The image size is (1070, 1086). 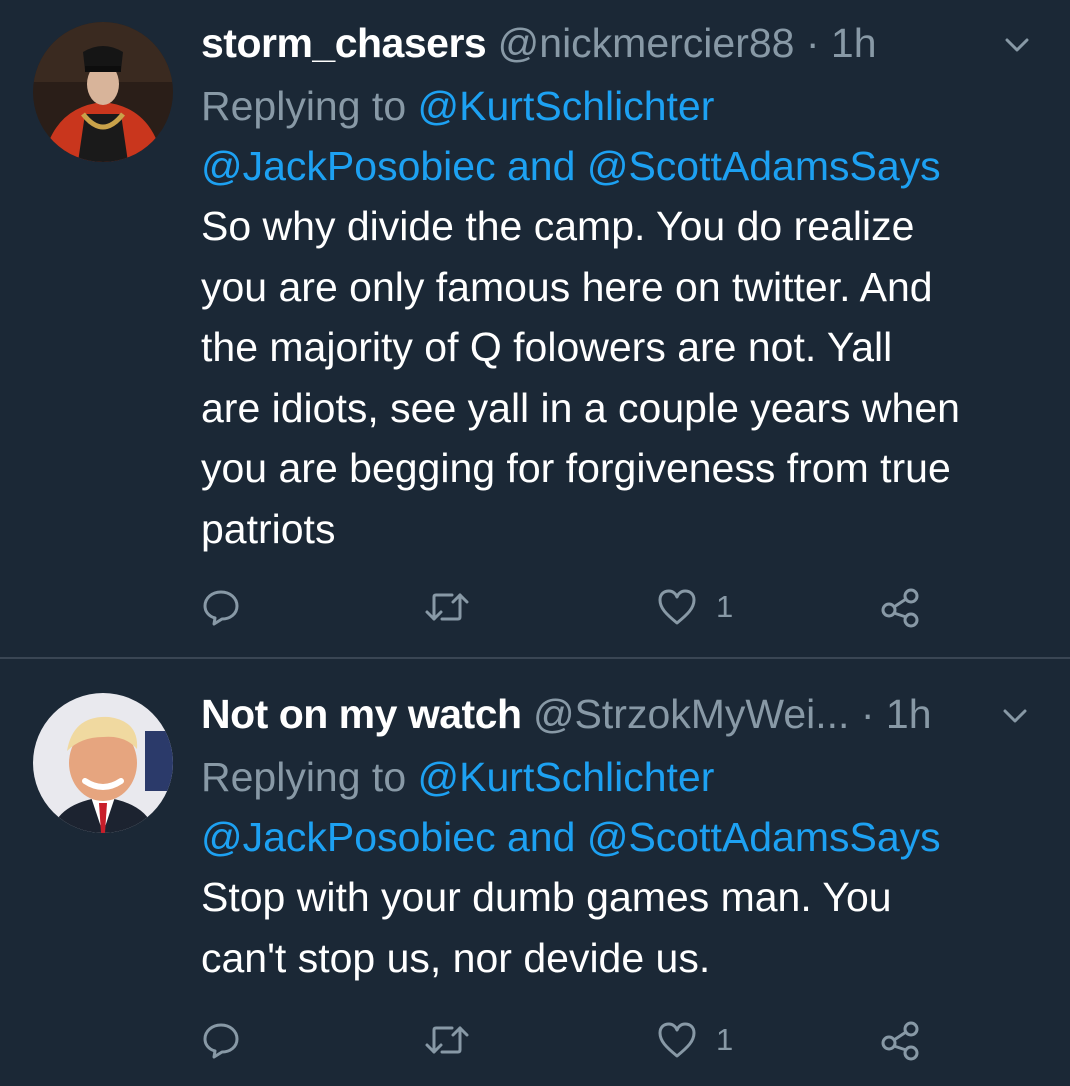 What do you see at coordinates (268, 528) in the screenshot?
I see `tweet-text-line: patriots` at bounding box center [268, 528].